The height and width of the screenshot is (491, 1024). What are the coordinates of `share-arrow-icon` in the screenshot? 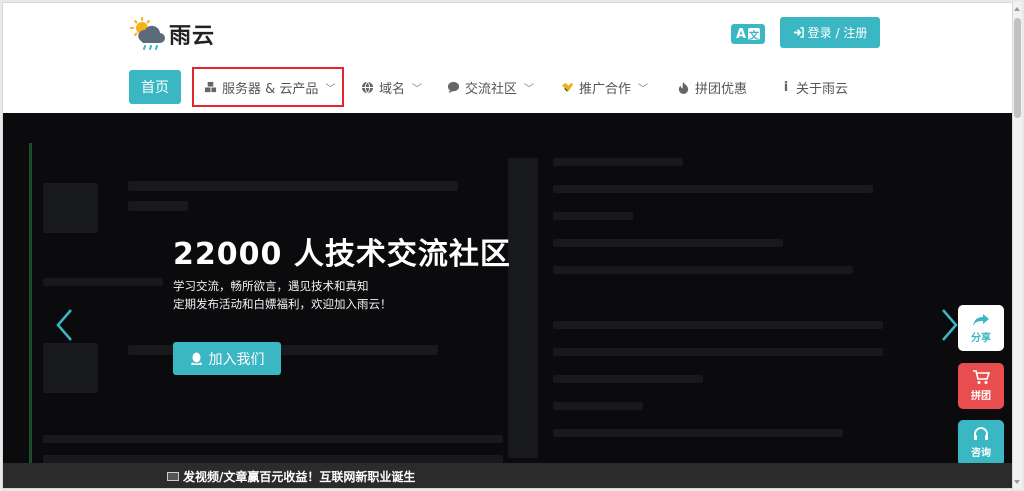 It's located at (981, 319).